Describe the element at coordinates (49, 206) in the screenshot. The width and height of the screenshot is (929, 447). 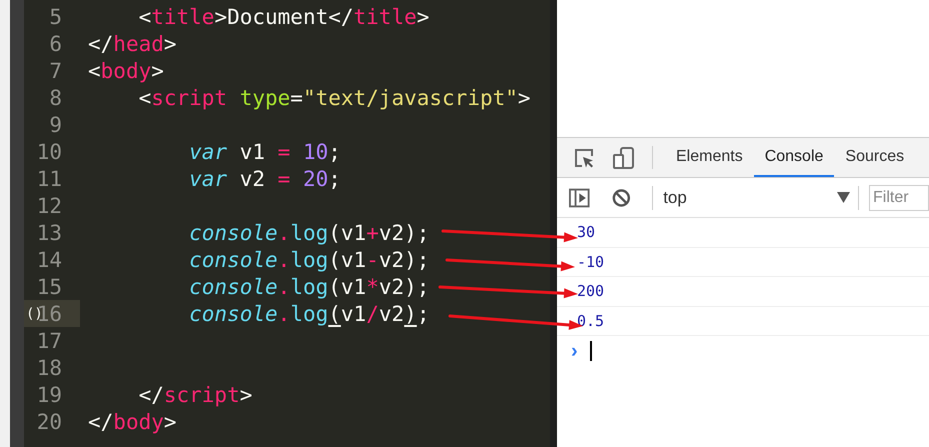
I see `line-number: 12` at that location.